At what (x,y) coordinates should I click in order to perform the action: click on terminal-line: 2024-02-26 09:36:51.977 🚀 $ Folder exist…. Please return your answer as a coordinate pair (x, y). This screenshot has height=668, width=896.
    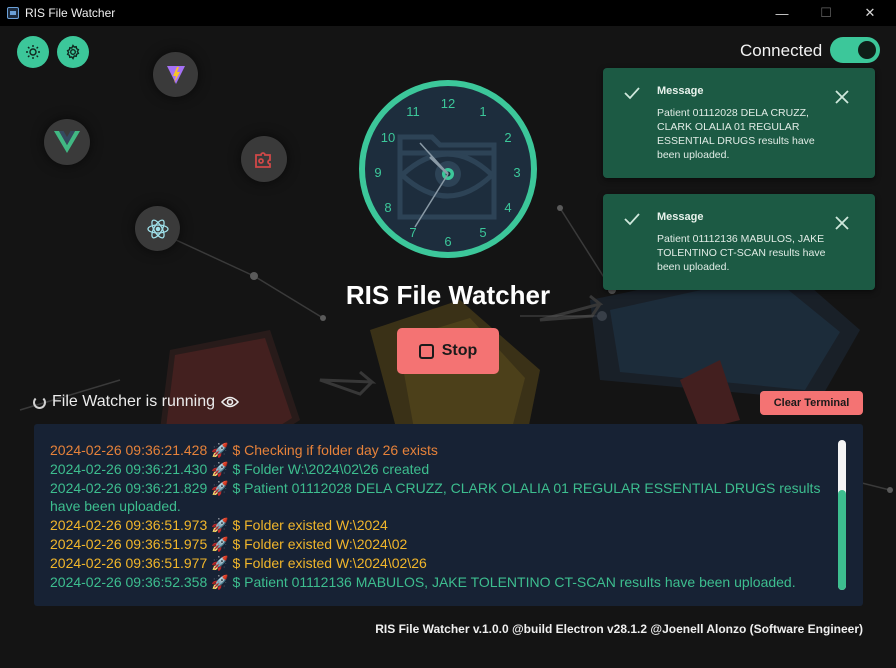
    Looking at the image, I should click on (238, 562).